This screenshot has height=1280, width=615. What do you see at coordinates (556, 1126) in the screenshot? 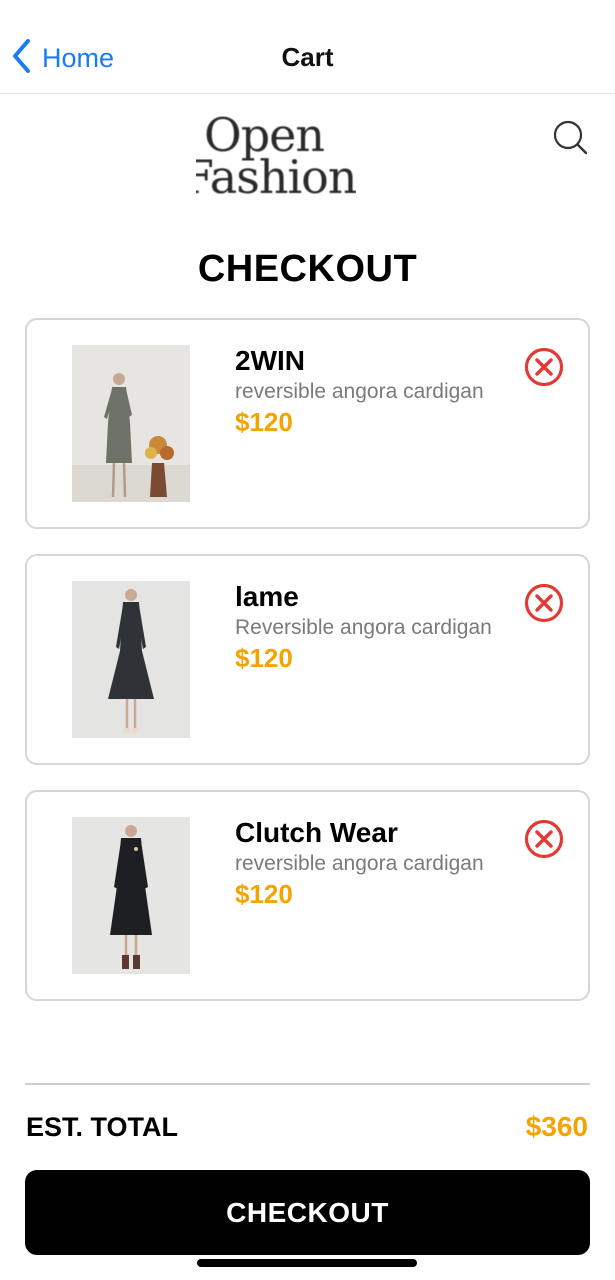
I see `total-value: $360` at bounding box center [556, 1126].